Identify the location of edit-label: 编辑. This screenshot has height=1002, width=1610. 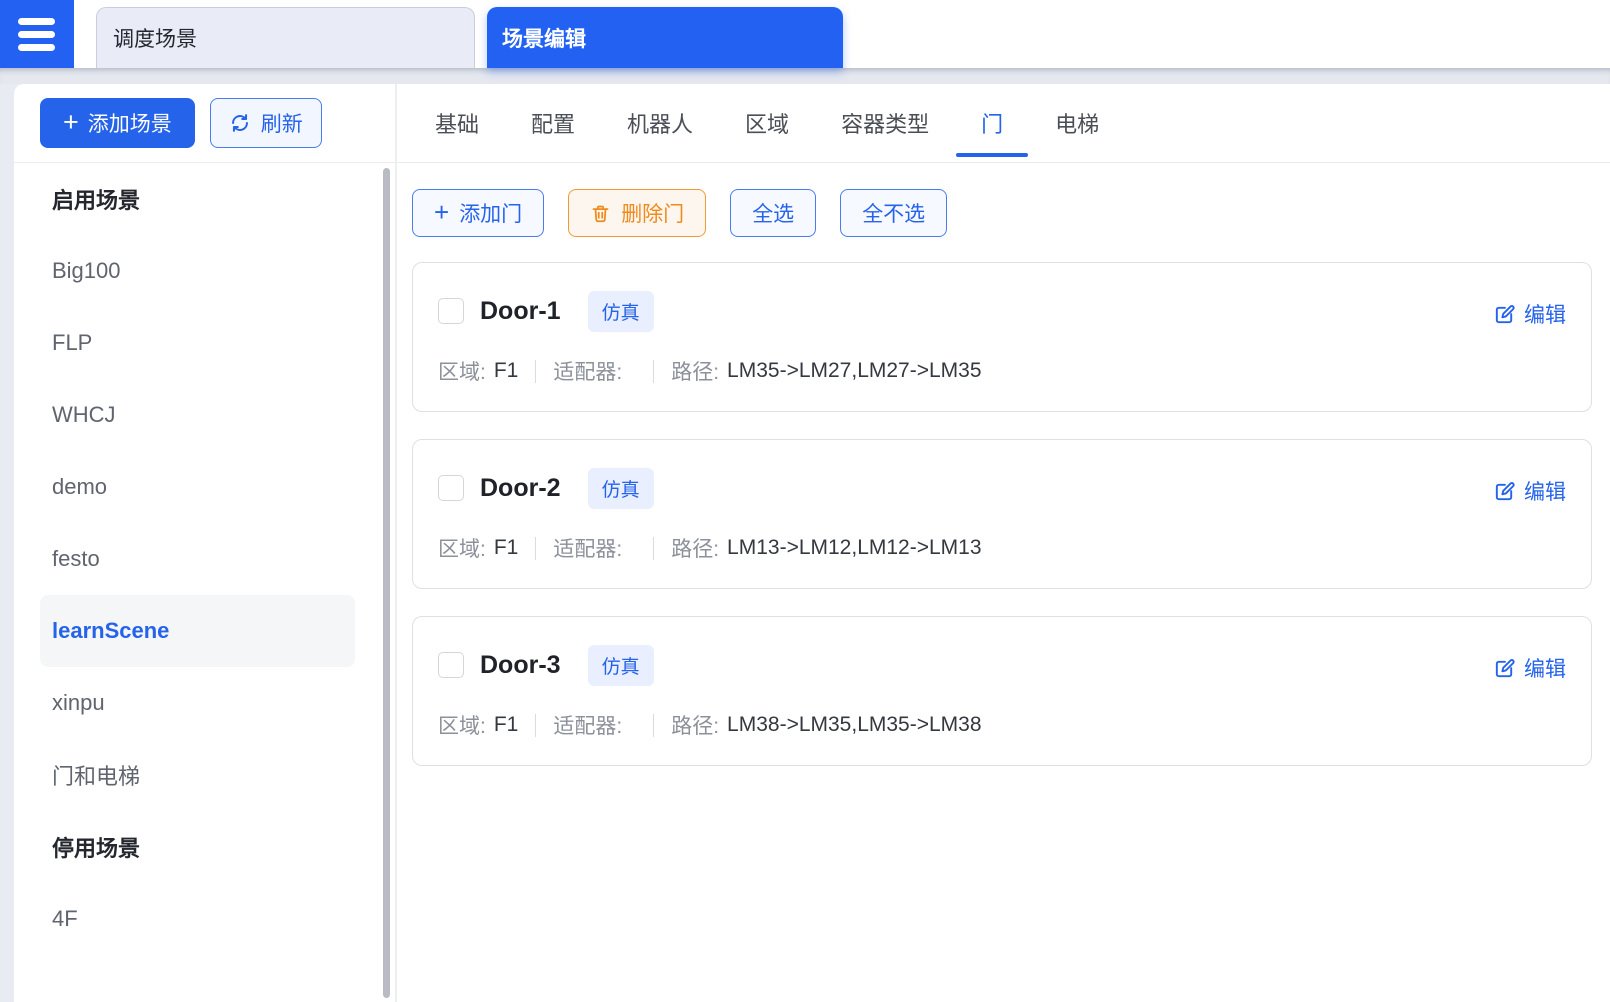
(1545, 669).